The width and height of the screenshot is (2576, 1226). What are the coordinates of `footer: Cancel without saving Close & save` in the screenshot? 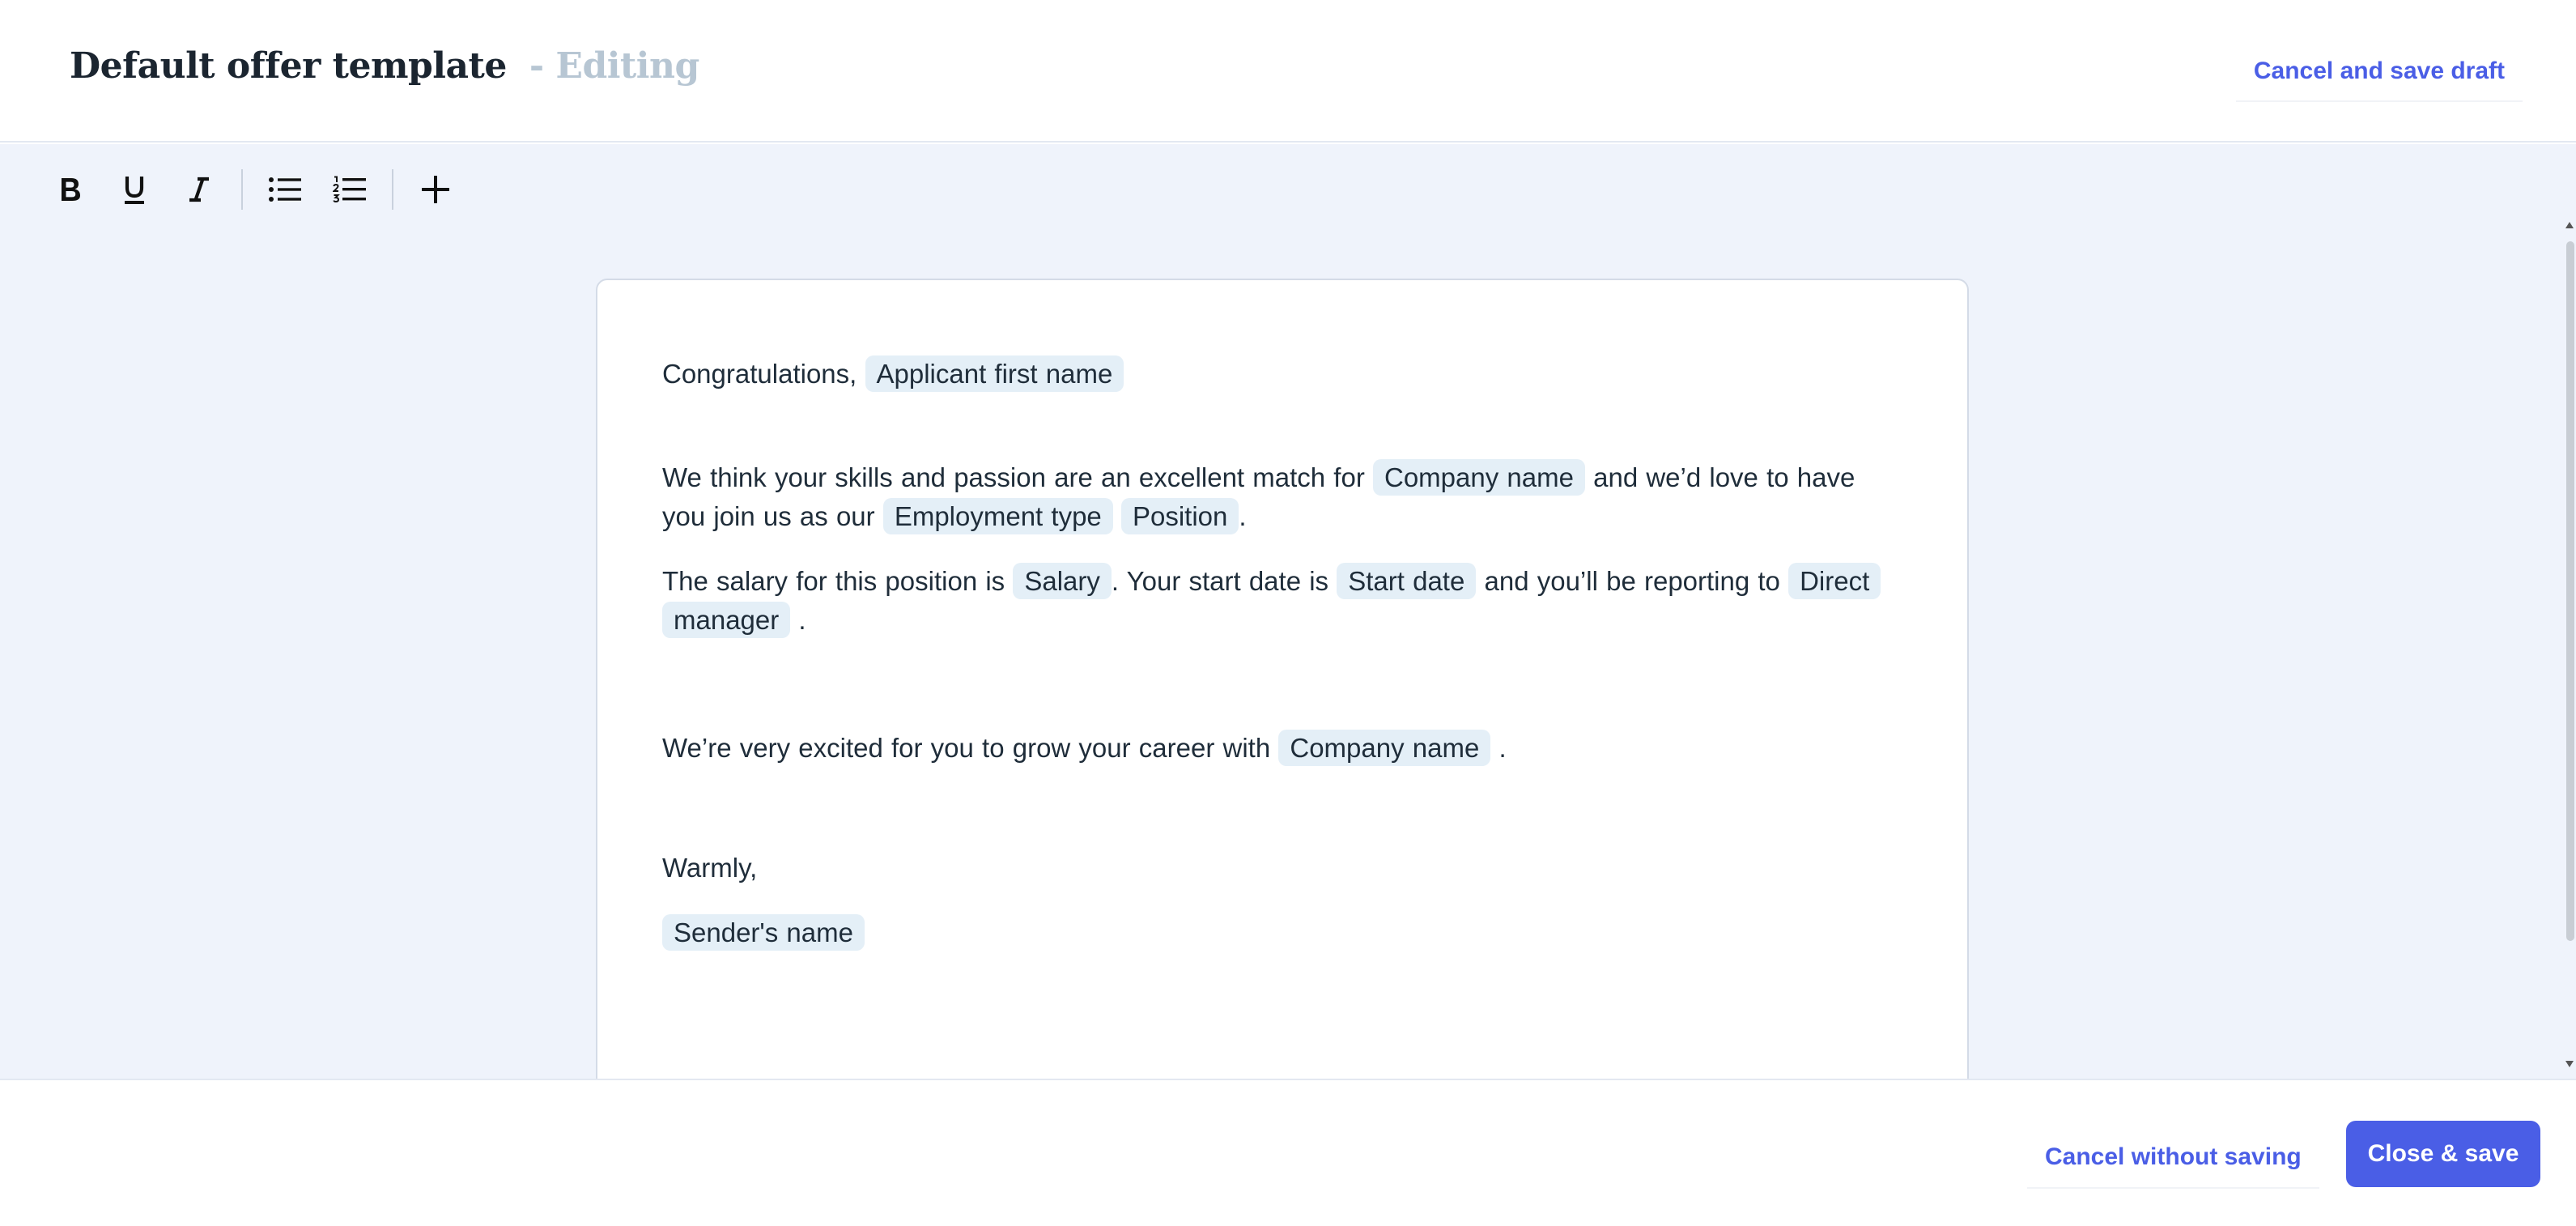 It's located at (1288, 1152).